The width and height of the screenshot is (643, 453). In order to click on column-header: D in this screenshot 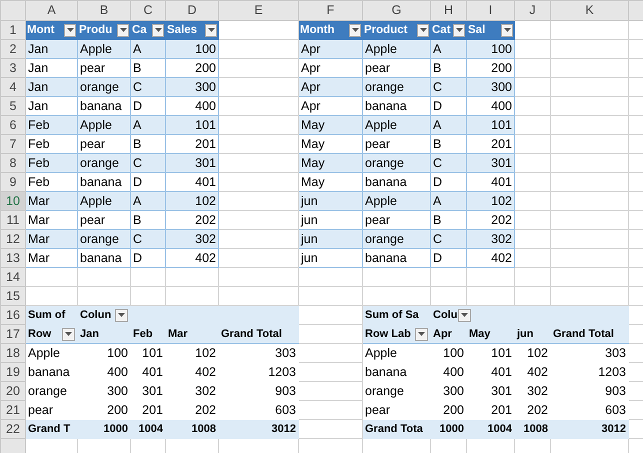, I will do `click(192, 10)`.